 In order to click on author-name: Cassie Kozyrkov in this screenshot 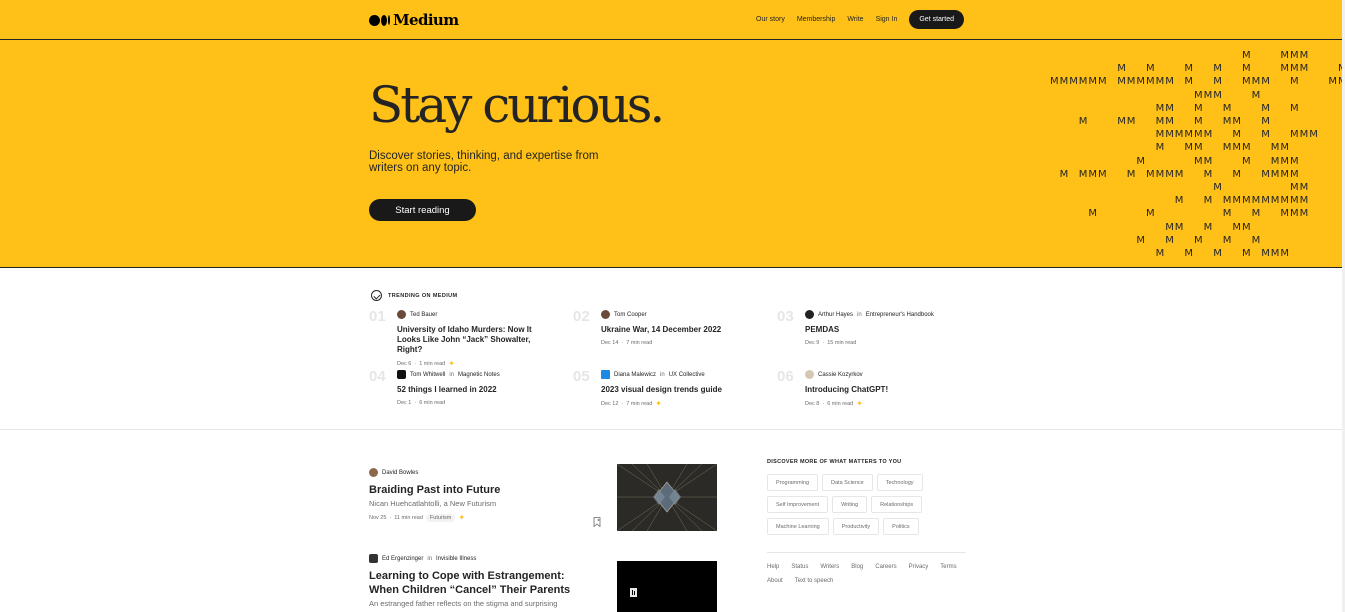, I will do `click(840, 375)`.